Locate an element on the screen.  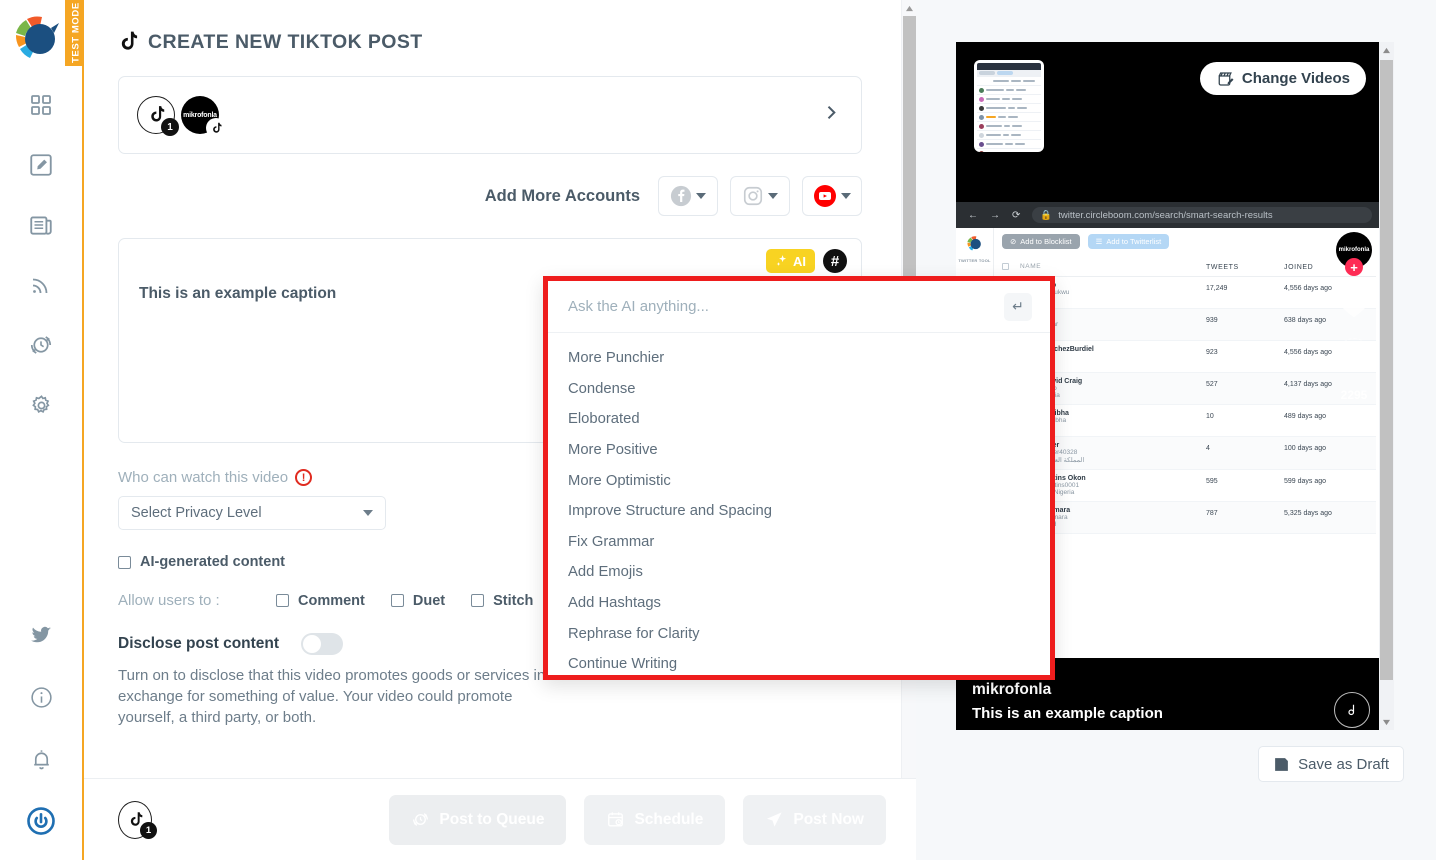
avatar-account: mikrofonla is located at coordinates (203, 117).